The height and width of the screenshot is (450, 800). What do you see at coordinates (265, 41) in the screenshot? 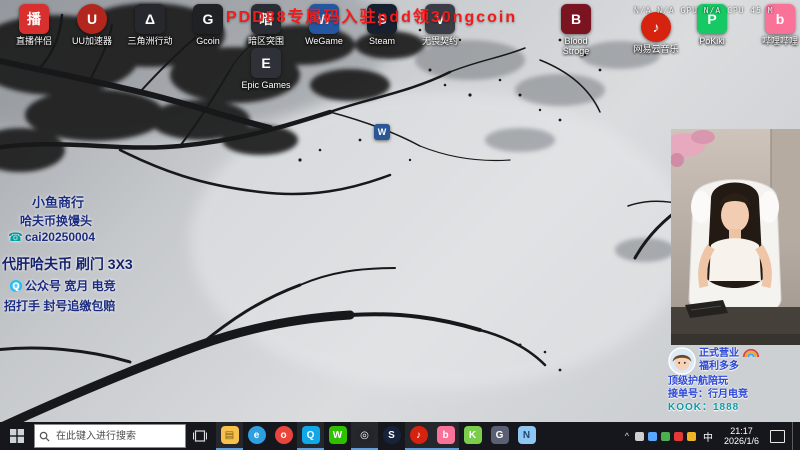
I see `desktop-icon-label: 暗区突围` at bounding box center [265, 41].